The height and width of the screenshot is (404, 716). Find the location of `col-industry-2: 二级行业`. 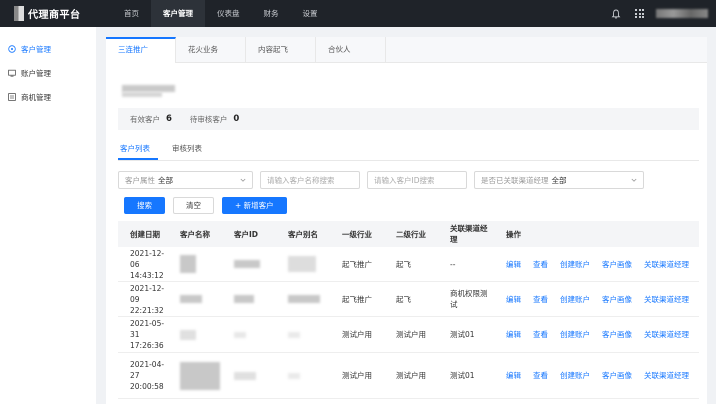

col-industry-2: 二级行业 is located at coordinates (411, 234).